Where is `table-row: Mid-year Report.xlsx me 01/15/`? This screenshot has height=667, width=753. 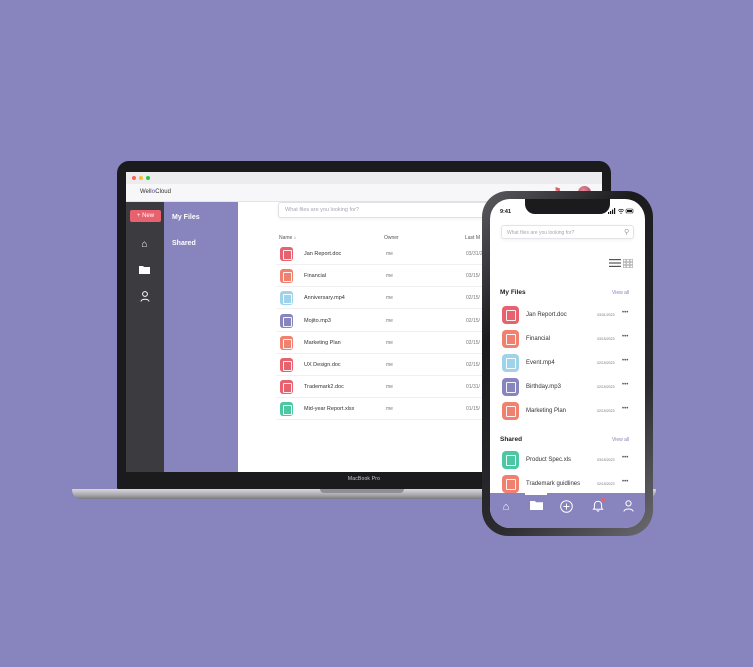
table-row: Mid-year Report.xlsx me 01/15/ is located at coordinates (391, 409).